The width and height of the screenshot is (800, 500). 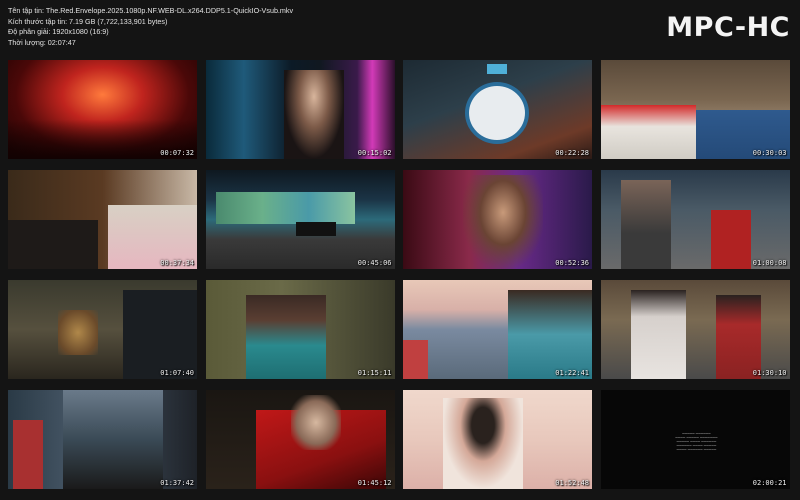 I want to click on thumbnail-9: 01:07:40, so click(x=102, y=329).